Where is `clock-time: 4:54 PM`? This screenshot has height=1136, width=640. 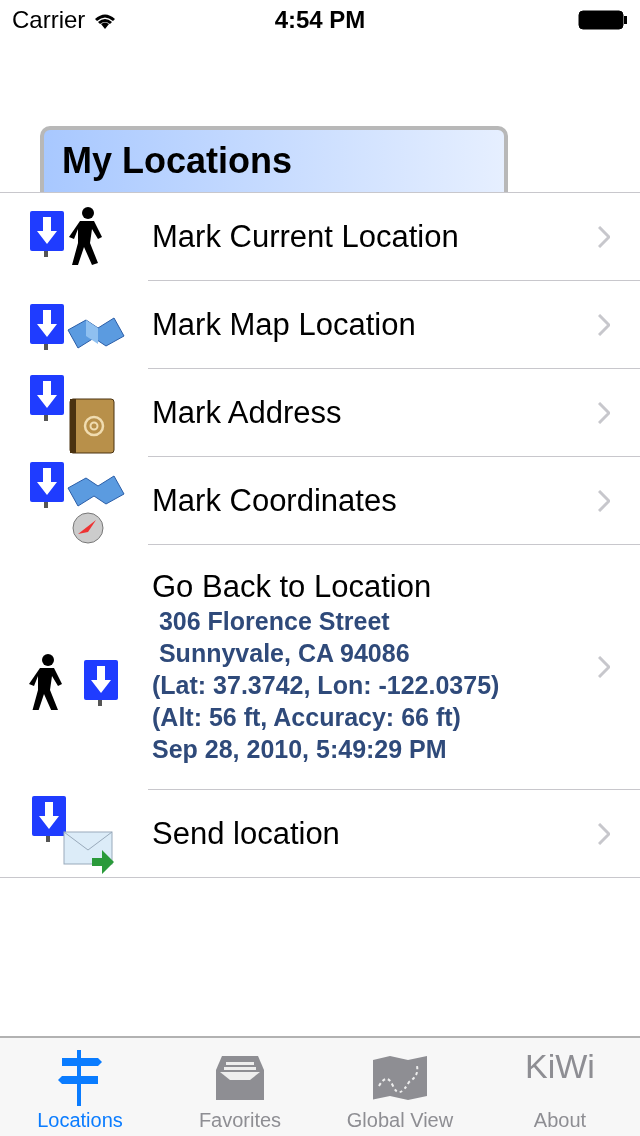
clock-time: 4:54 PM is located at coordinates (320, 19).